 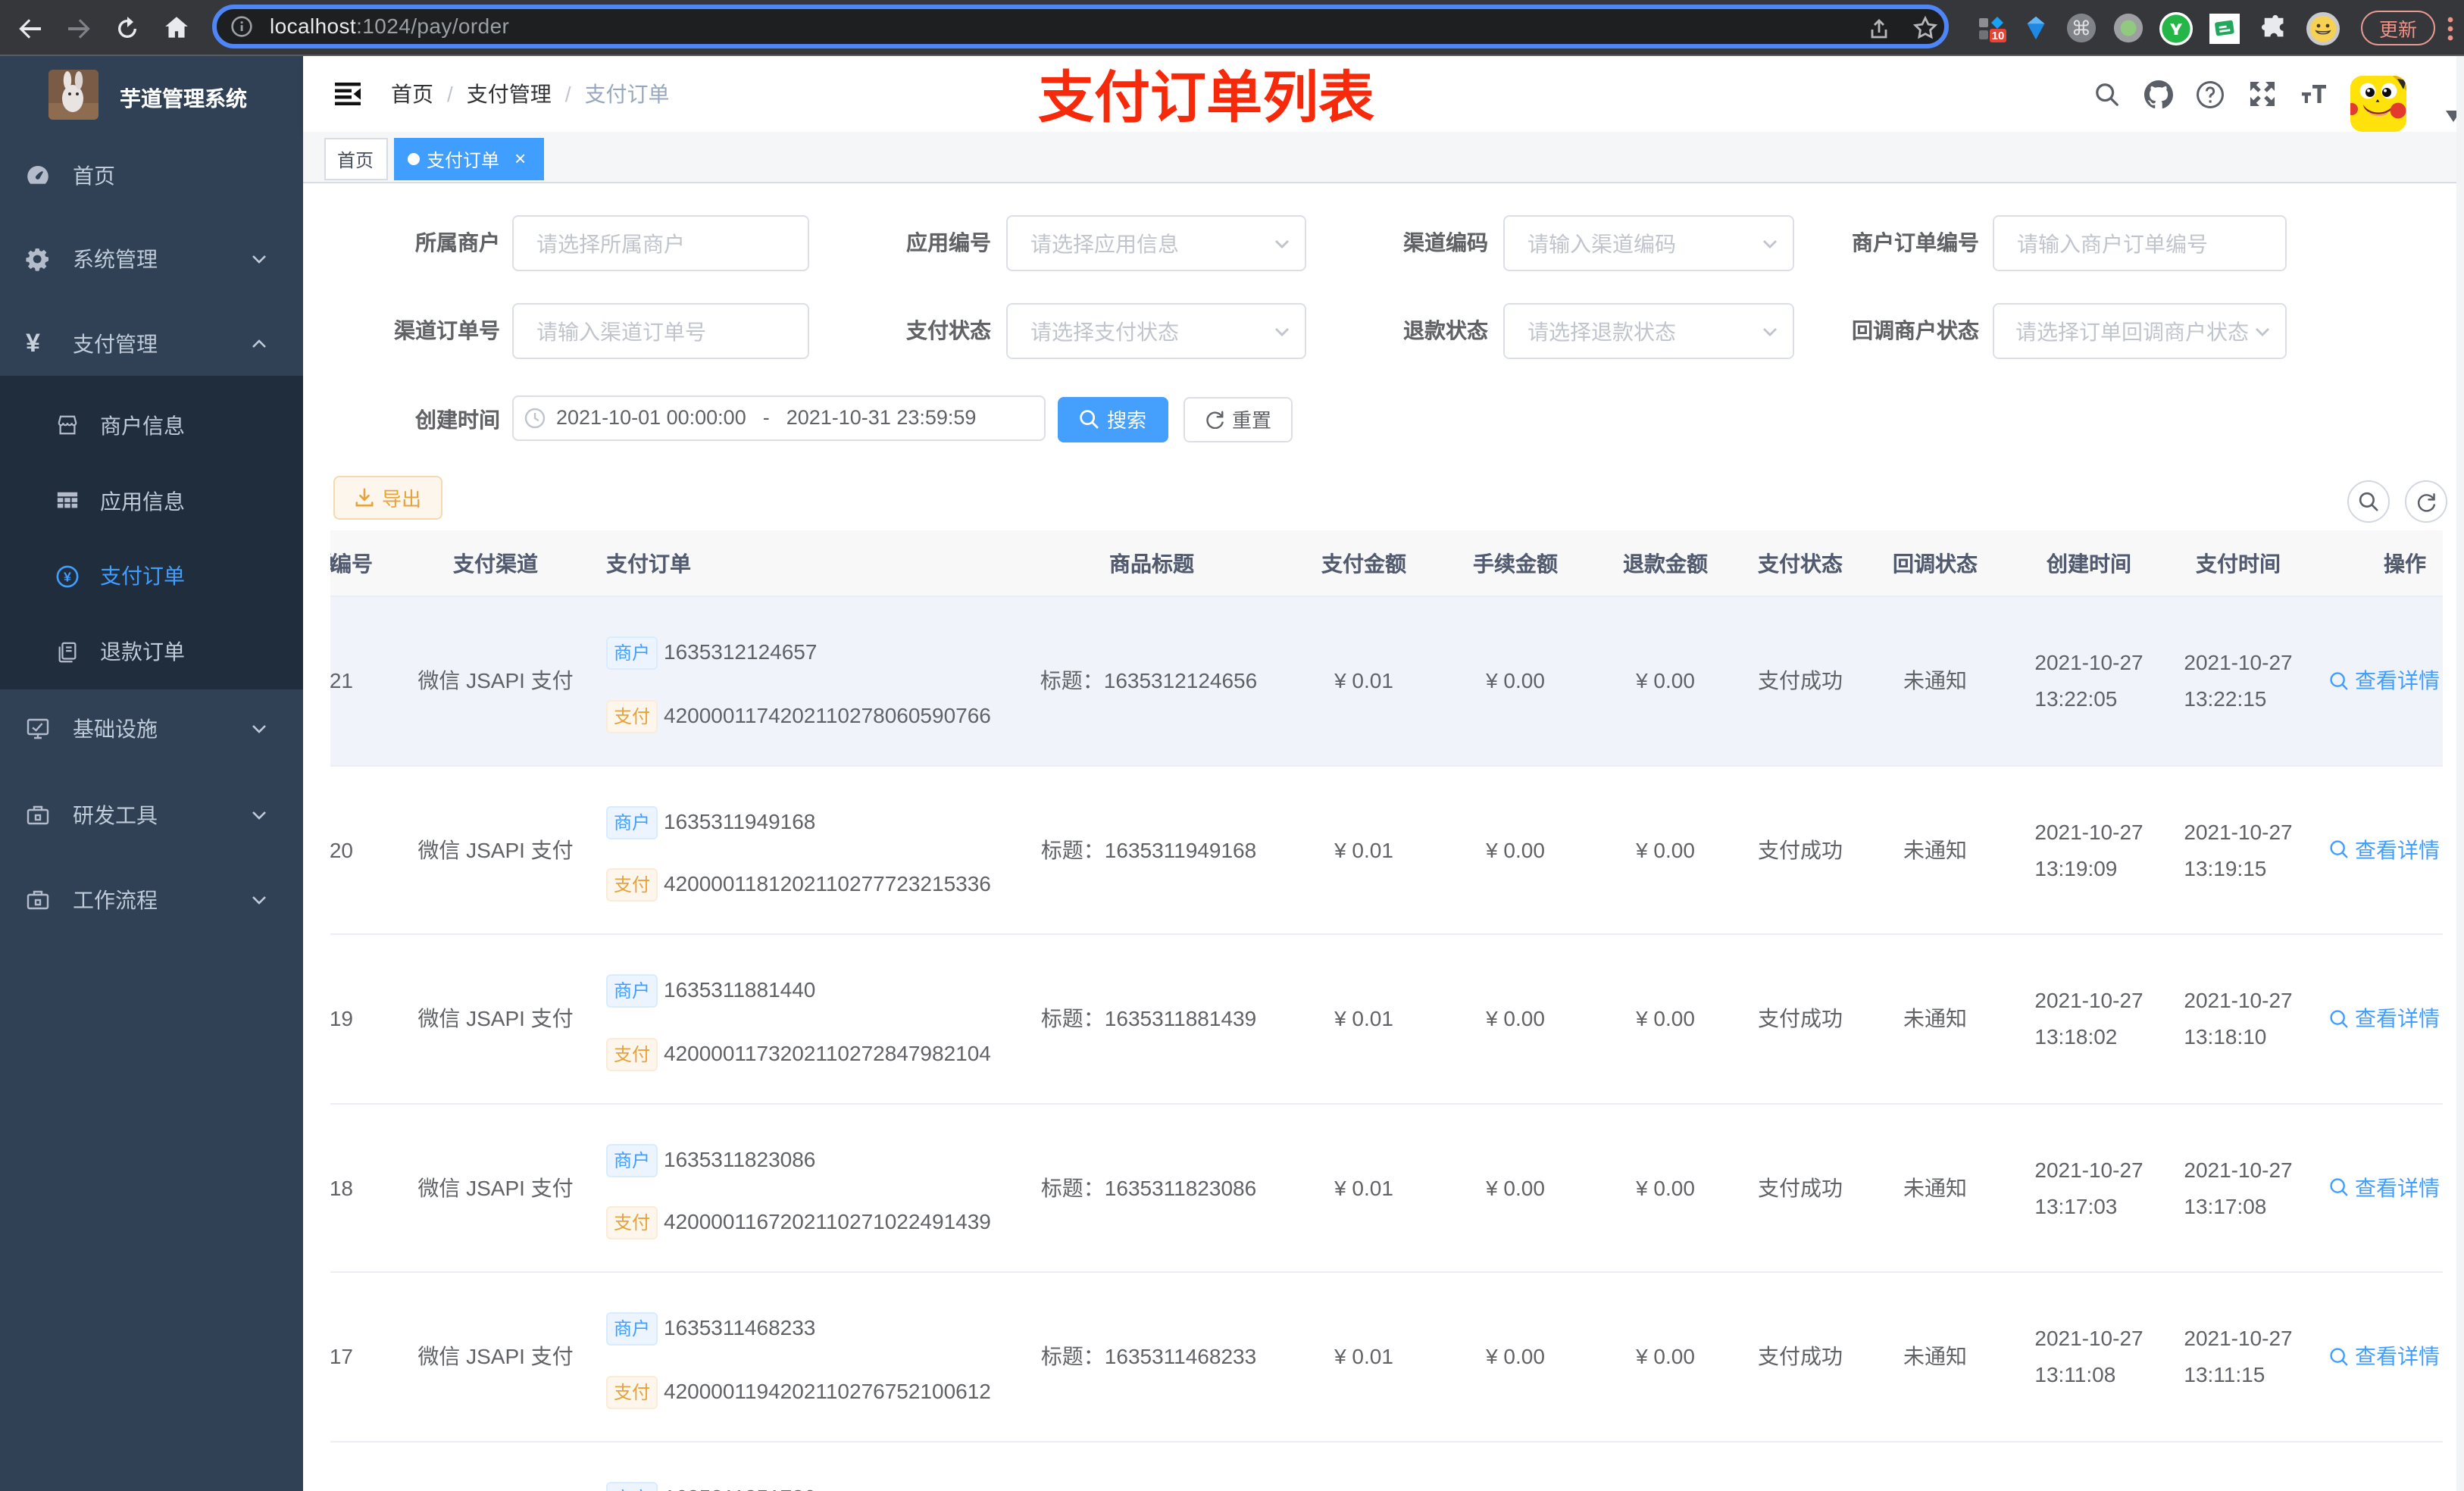 What do you see at coordinates (1998, 35) in the screenshot?
I see `svg-text: 10` at bounding box center [1998, 35].